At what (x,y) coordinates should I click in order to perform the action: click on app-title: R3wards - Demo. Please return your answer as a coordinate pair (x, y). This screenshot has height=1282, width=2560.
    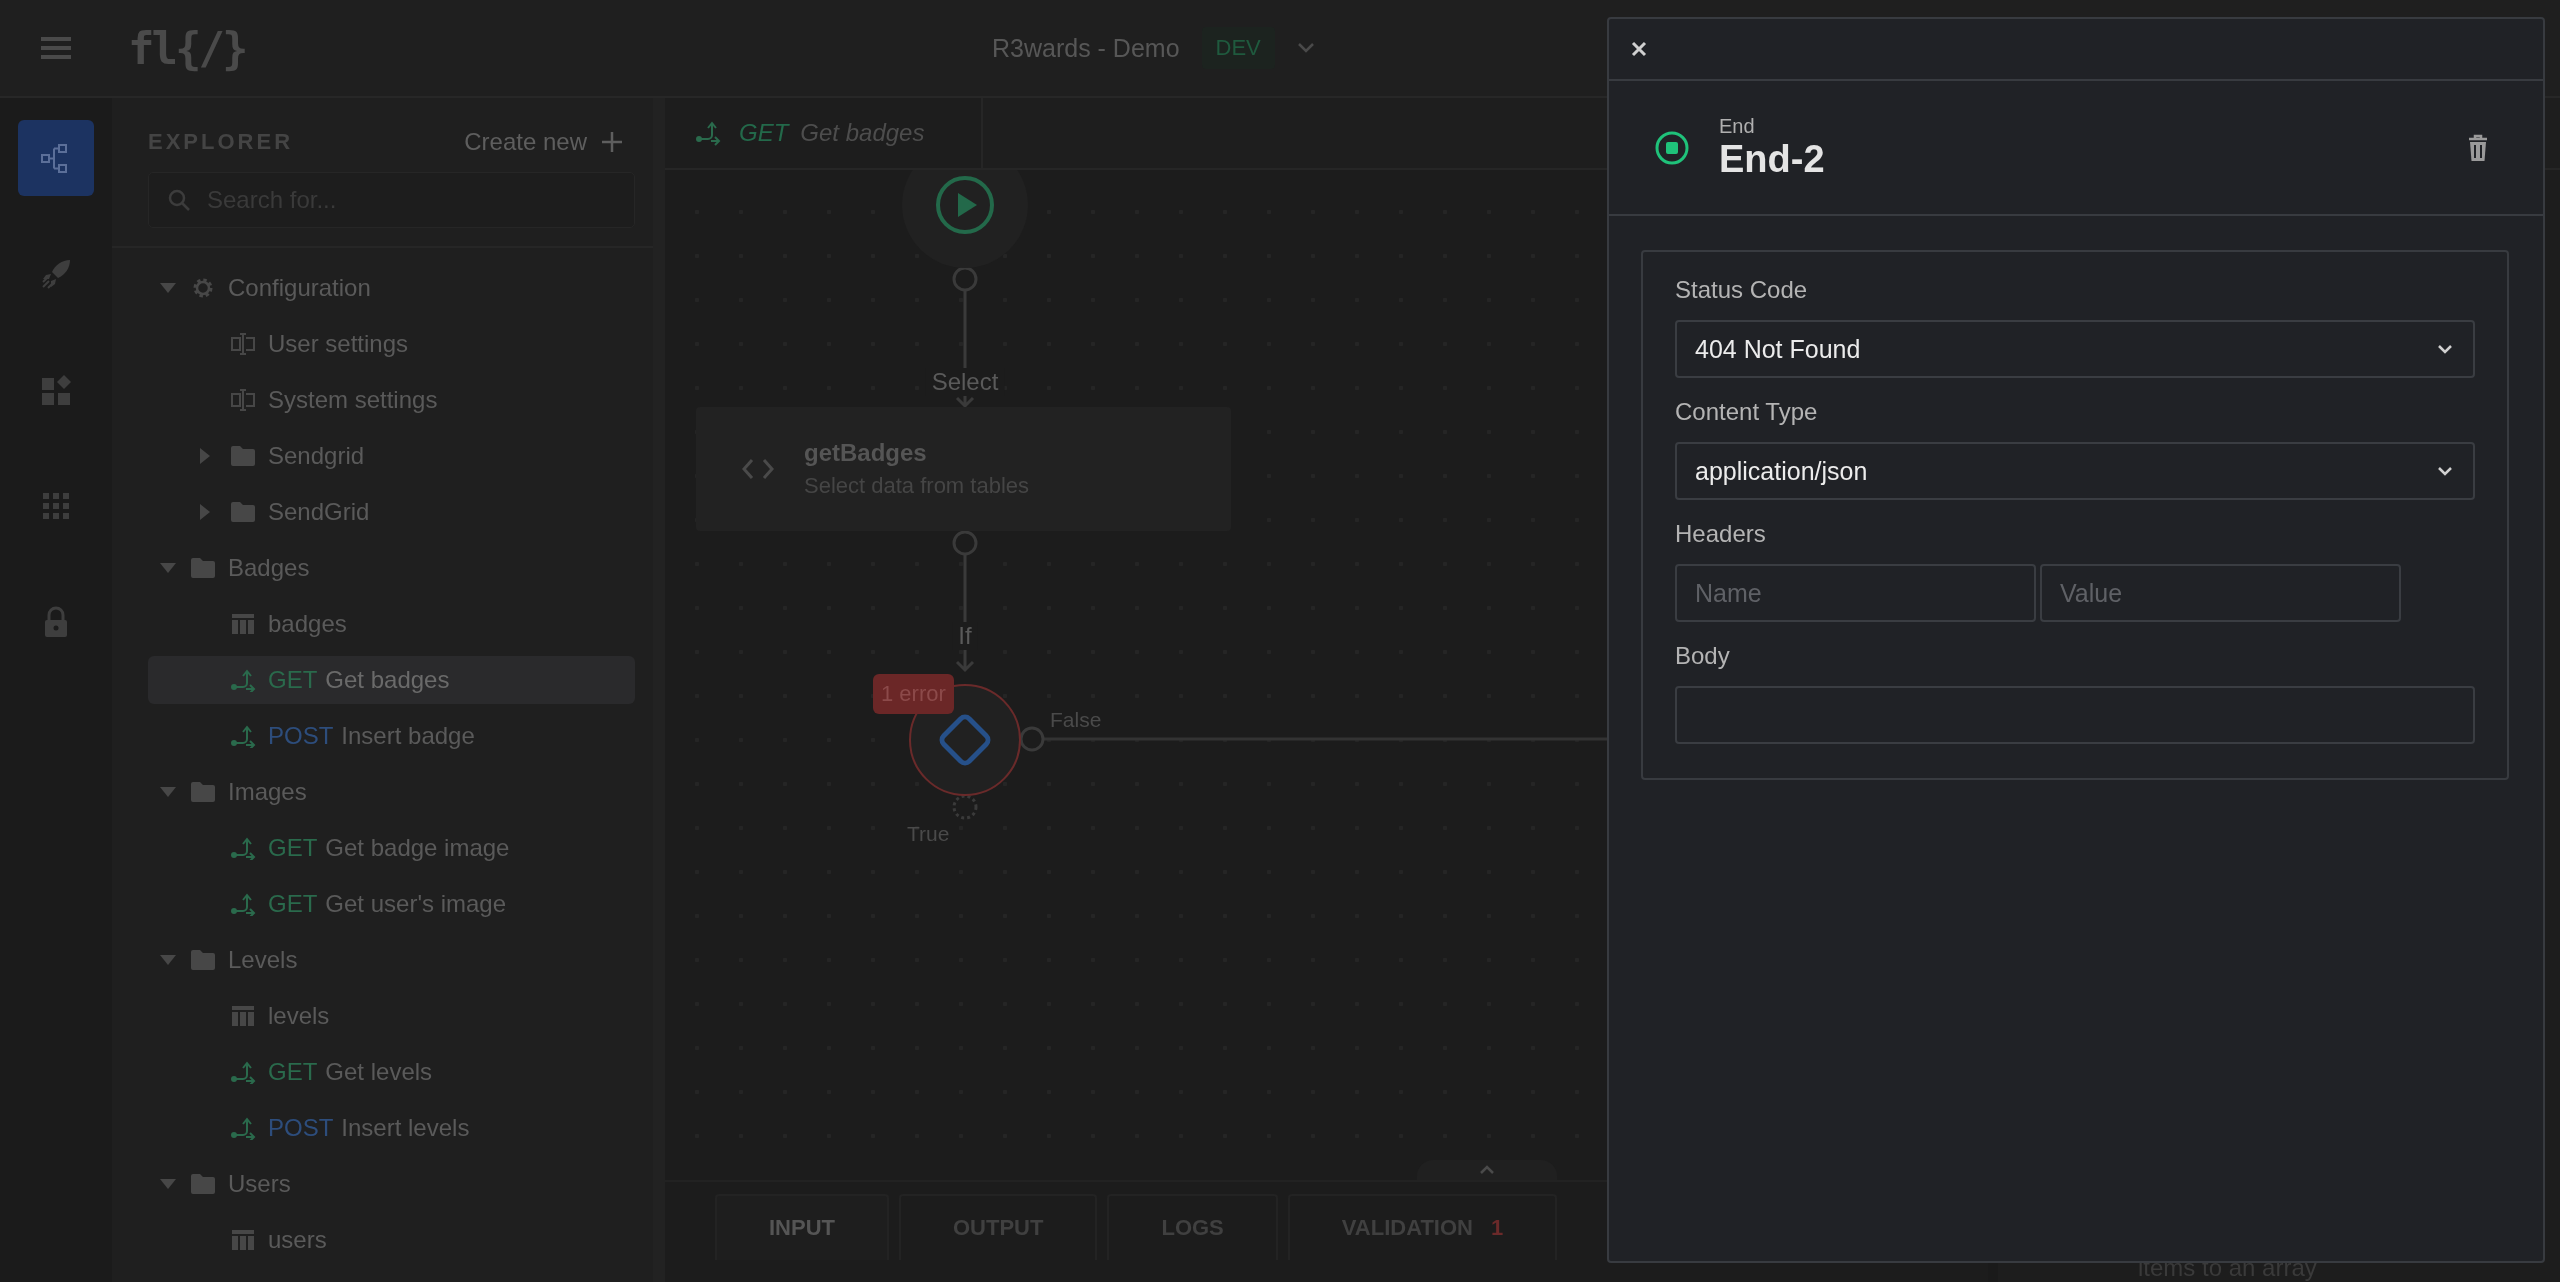
    Looking at the image, I should click on (1086, 48).